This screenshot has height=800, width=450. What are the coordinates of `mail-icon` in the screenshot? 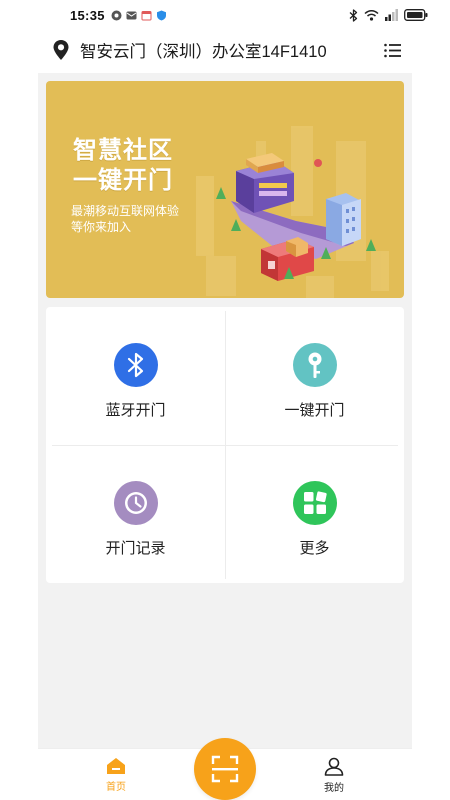 It's located at (131, 15).